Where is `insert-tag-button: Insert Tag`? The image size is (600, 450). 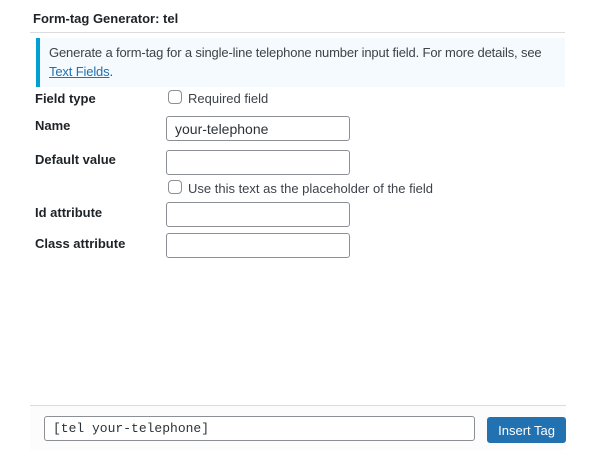 insert-tag-button: Insert Tag is located at coordinates (526, 430).